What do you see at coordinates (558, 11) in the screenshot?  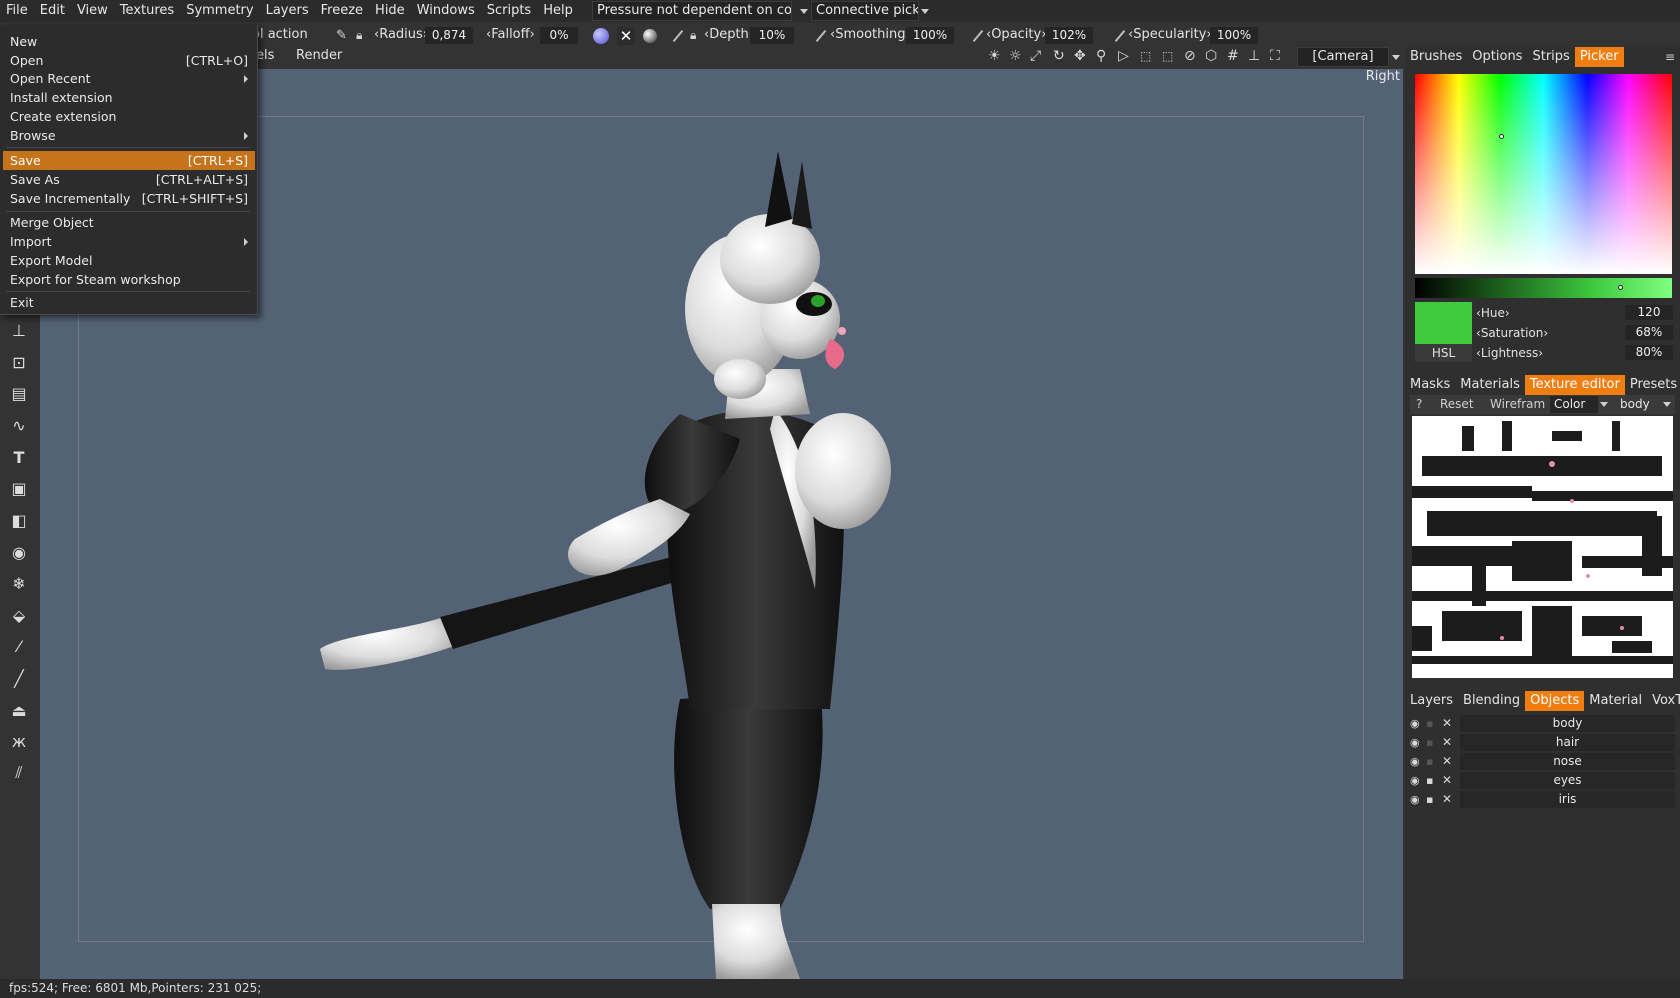 I see `menu-help: Help` at bounding box center [558, 11].